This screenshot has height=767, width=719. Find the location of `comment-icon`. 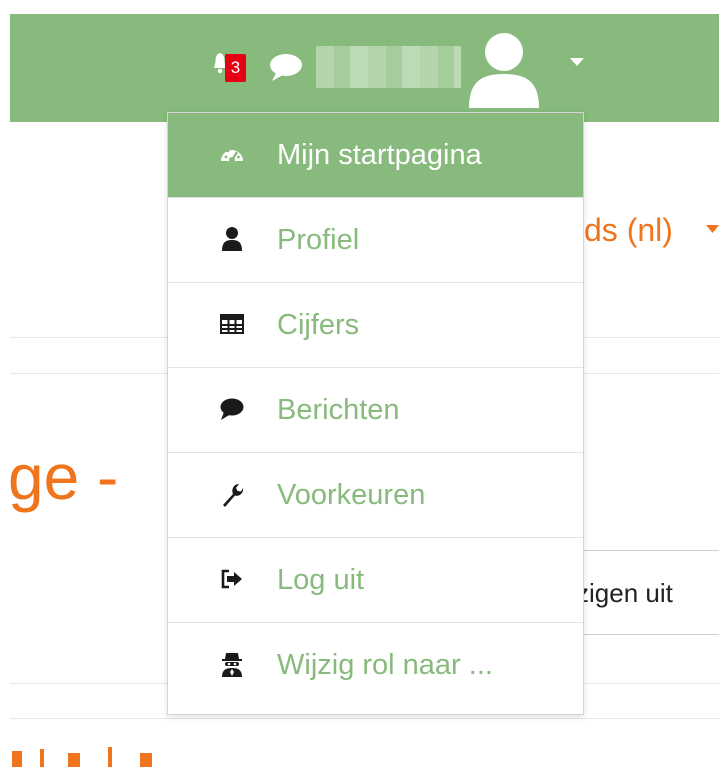

comment-icon is located at coordinates (232, 409).